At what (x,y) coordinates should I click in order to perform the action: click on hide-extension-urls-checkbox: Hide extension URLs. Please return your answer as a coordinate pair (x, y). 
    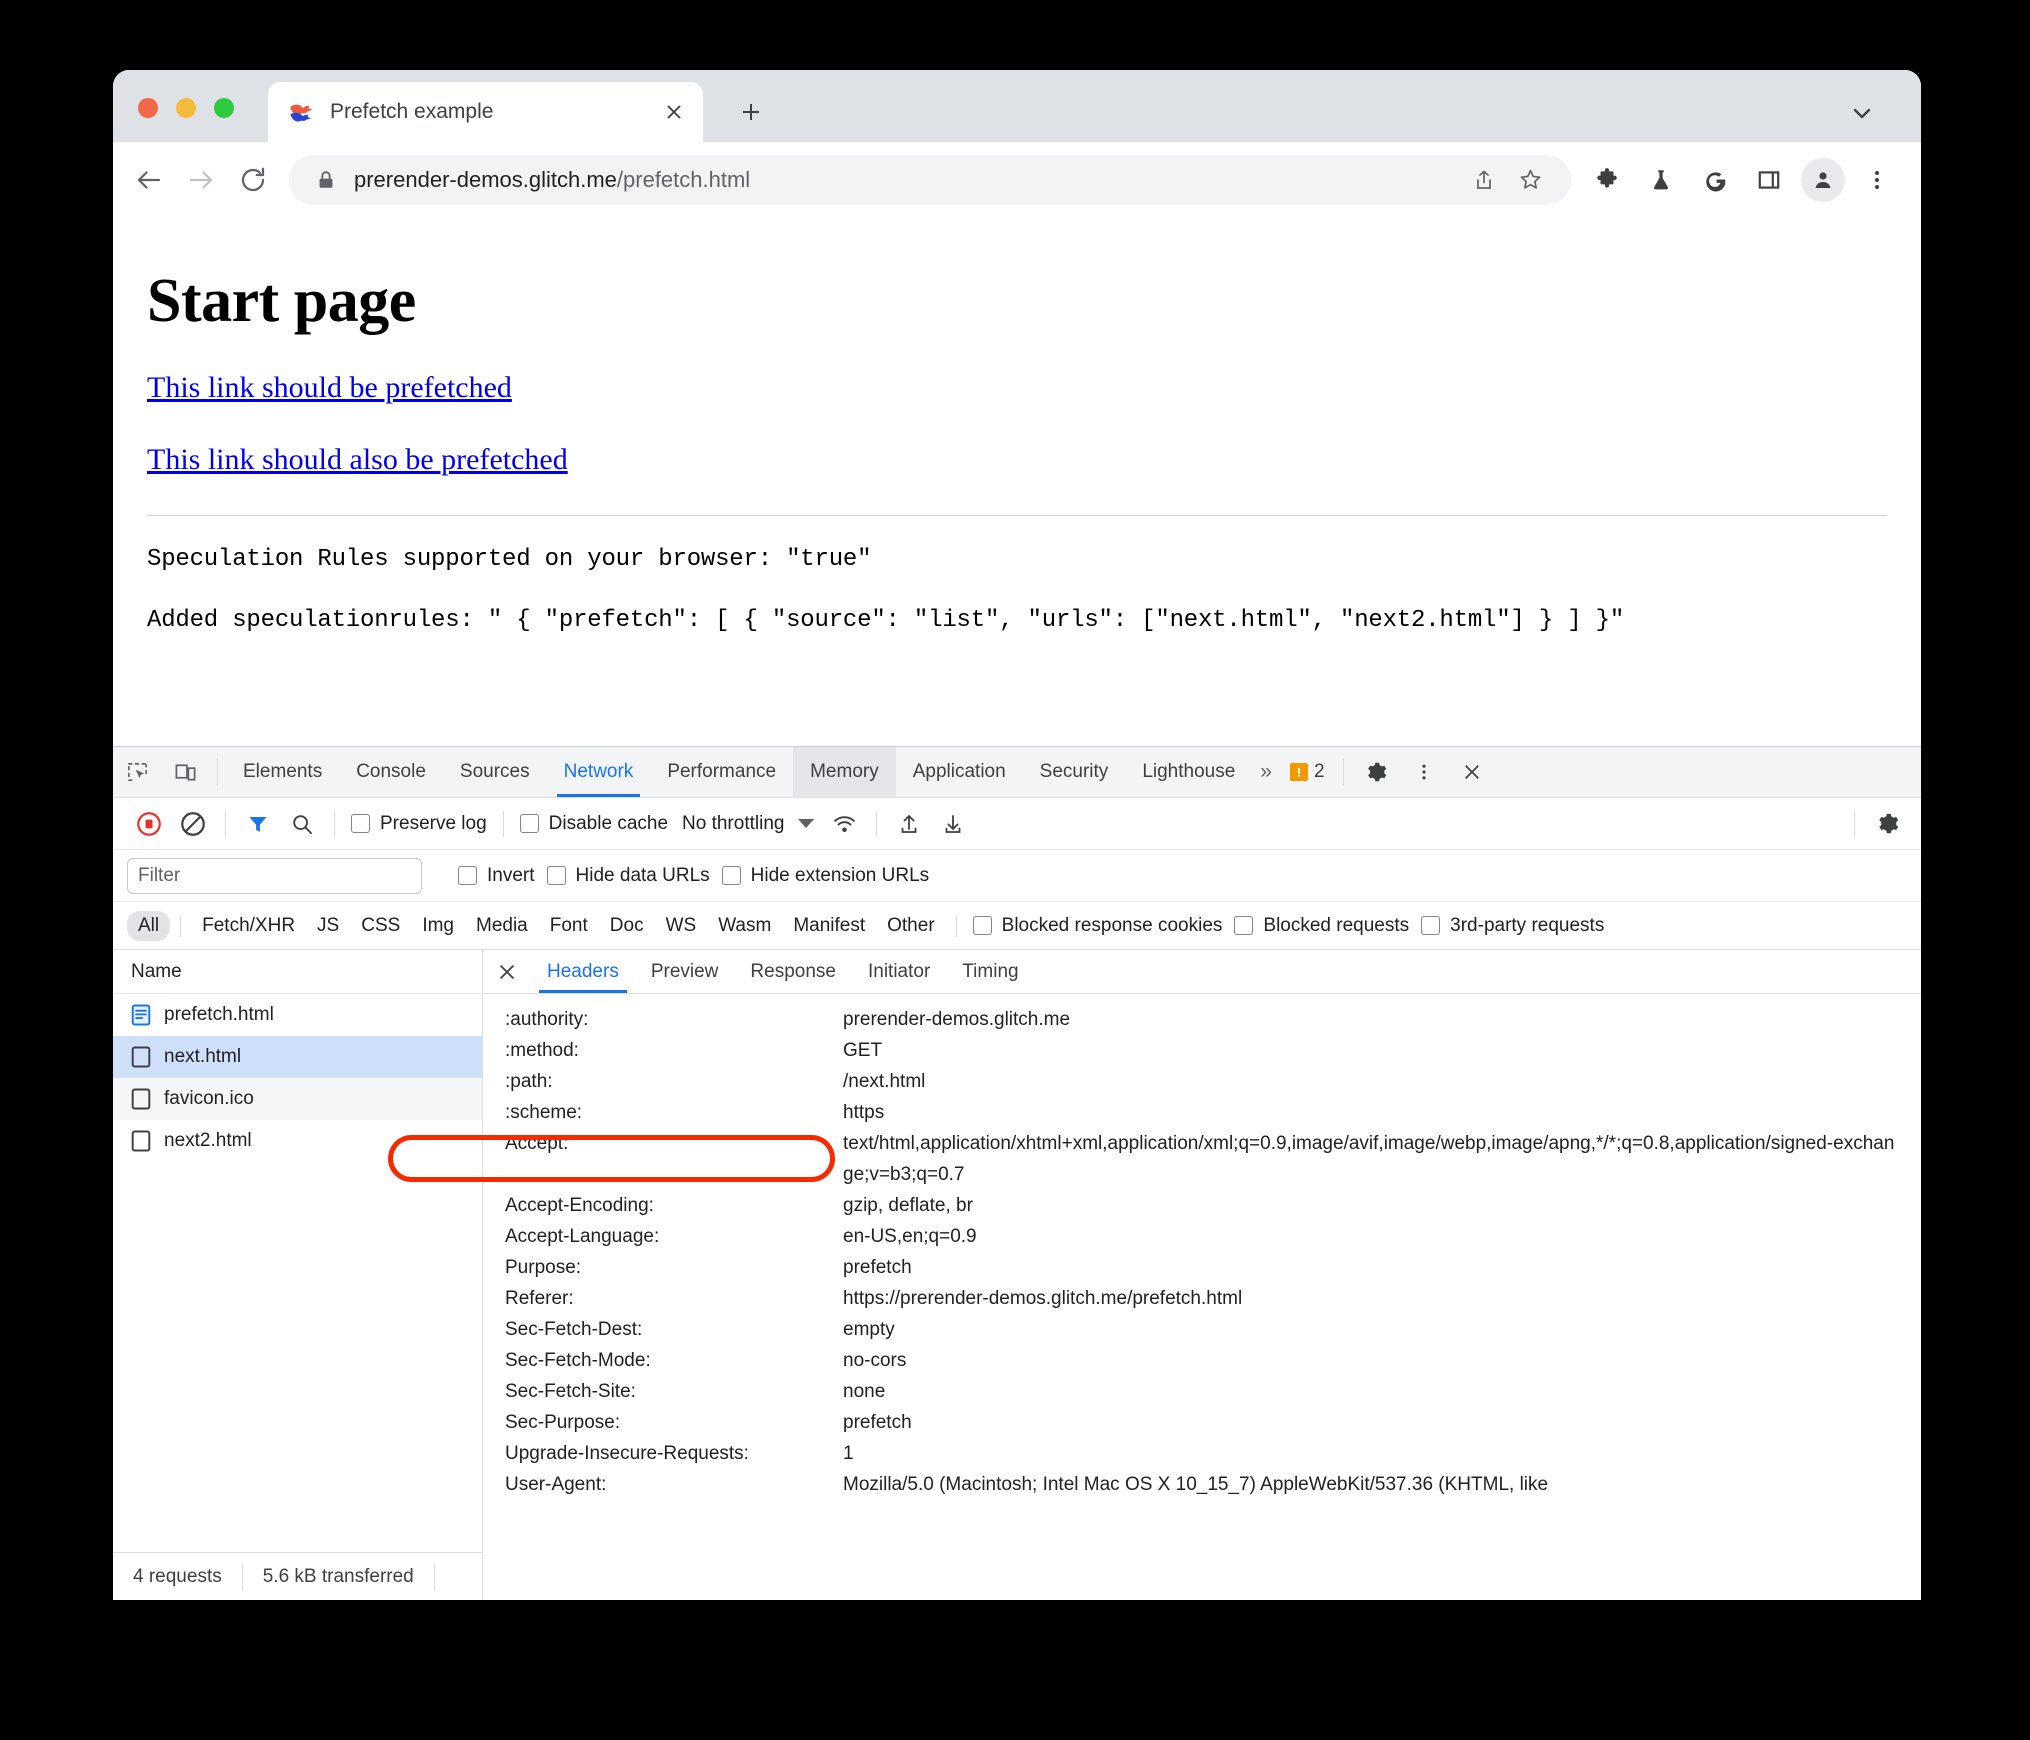
    Looking at the image, I should click on (825, 876).